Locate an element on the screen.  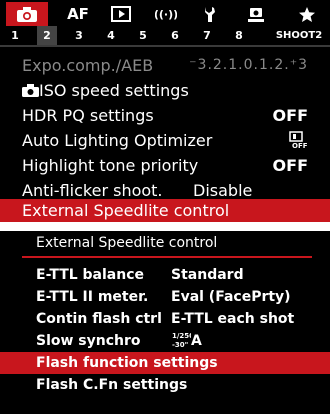
subtab-6: 6 is located at coordinates (175, 35).